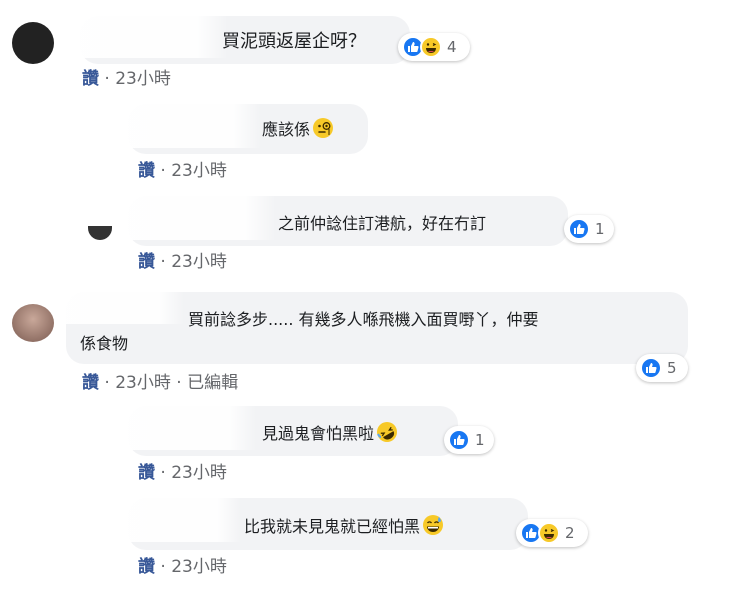 The image size is (736, 602). Describe the element at coordinates (672, 368) in the screenshot. I see `reaction-count: 5` at that location.